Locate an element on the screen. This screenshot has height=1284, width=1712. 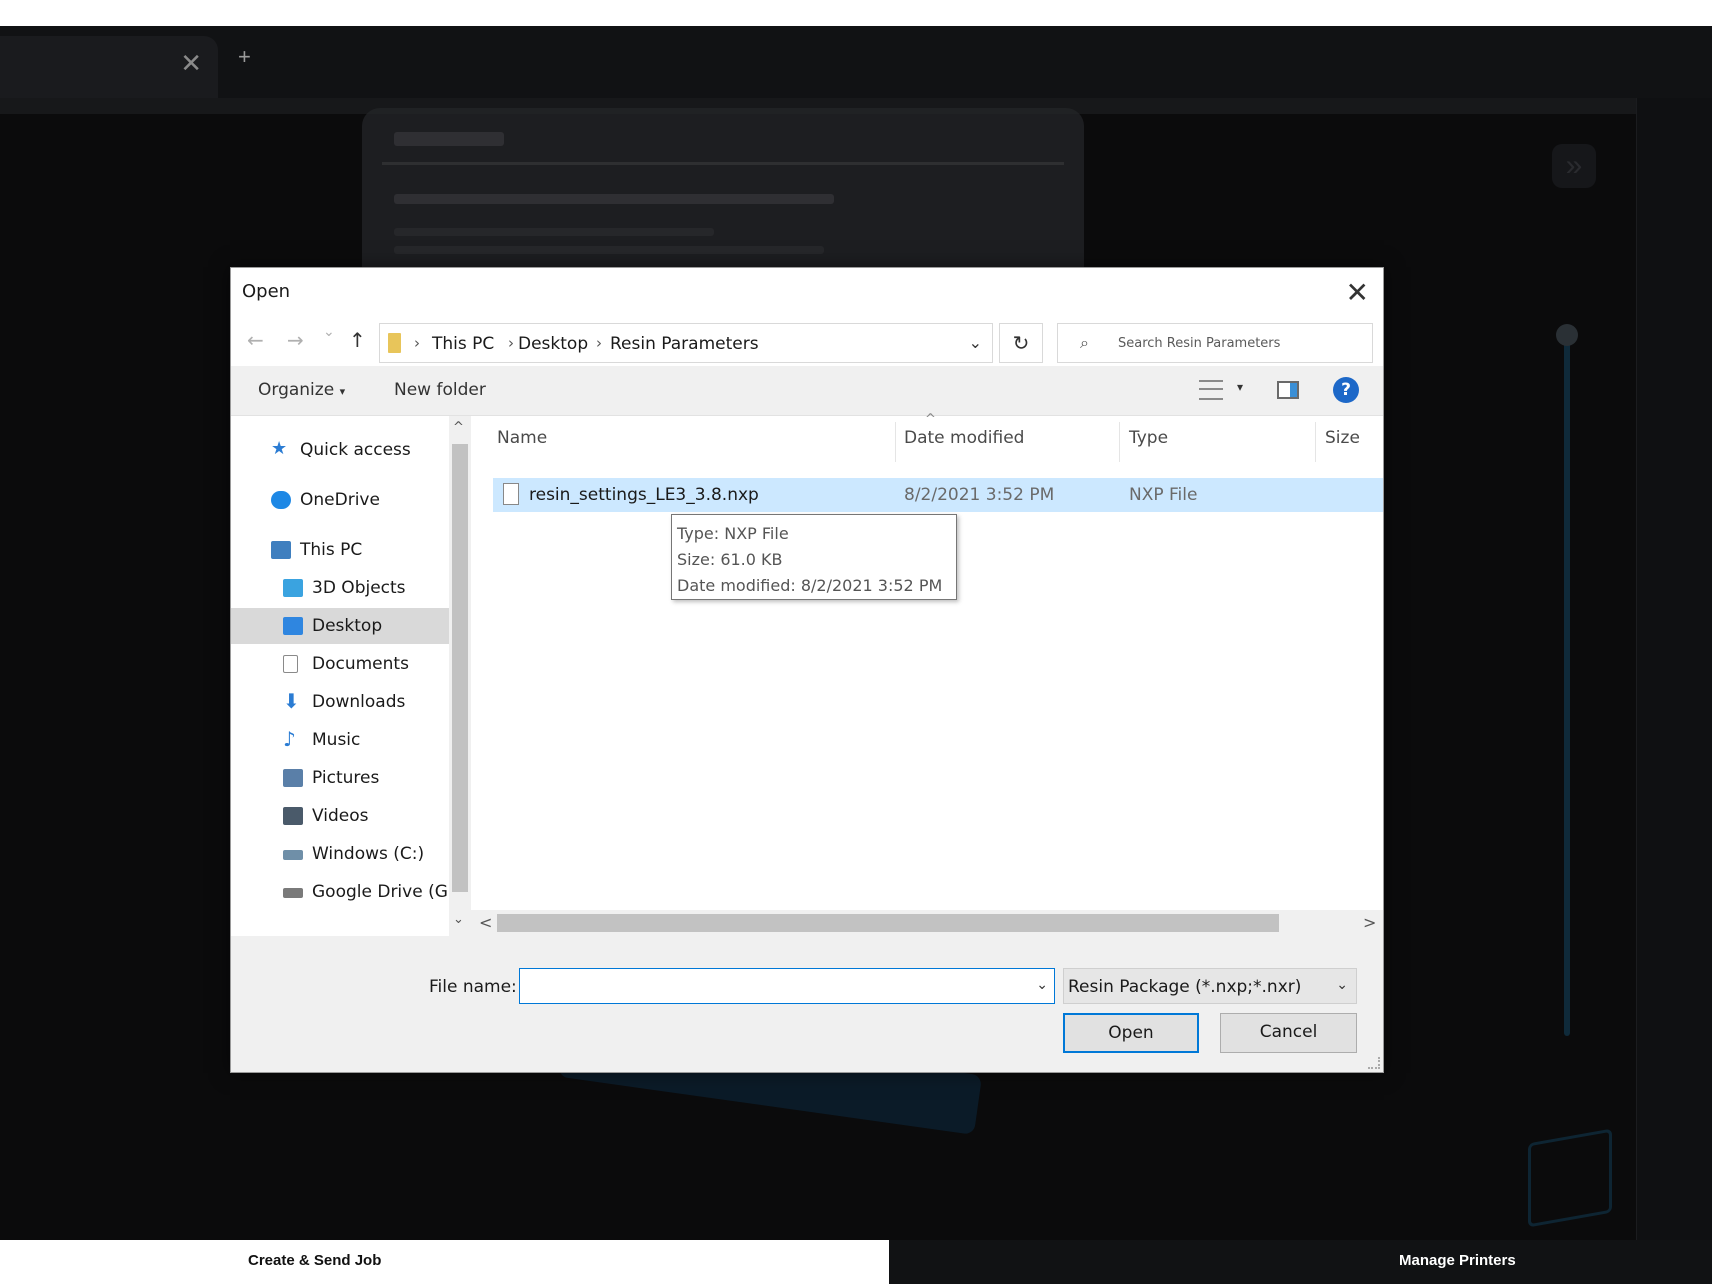
close-icon: ✕ is located at coordinates (1357, 292).